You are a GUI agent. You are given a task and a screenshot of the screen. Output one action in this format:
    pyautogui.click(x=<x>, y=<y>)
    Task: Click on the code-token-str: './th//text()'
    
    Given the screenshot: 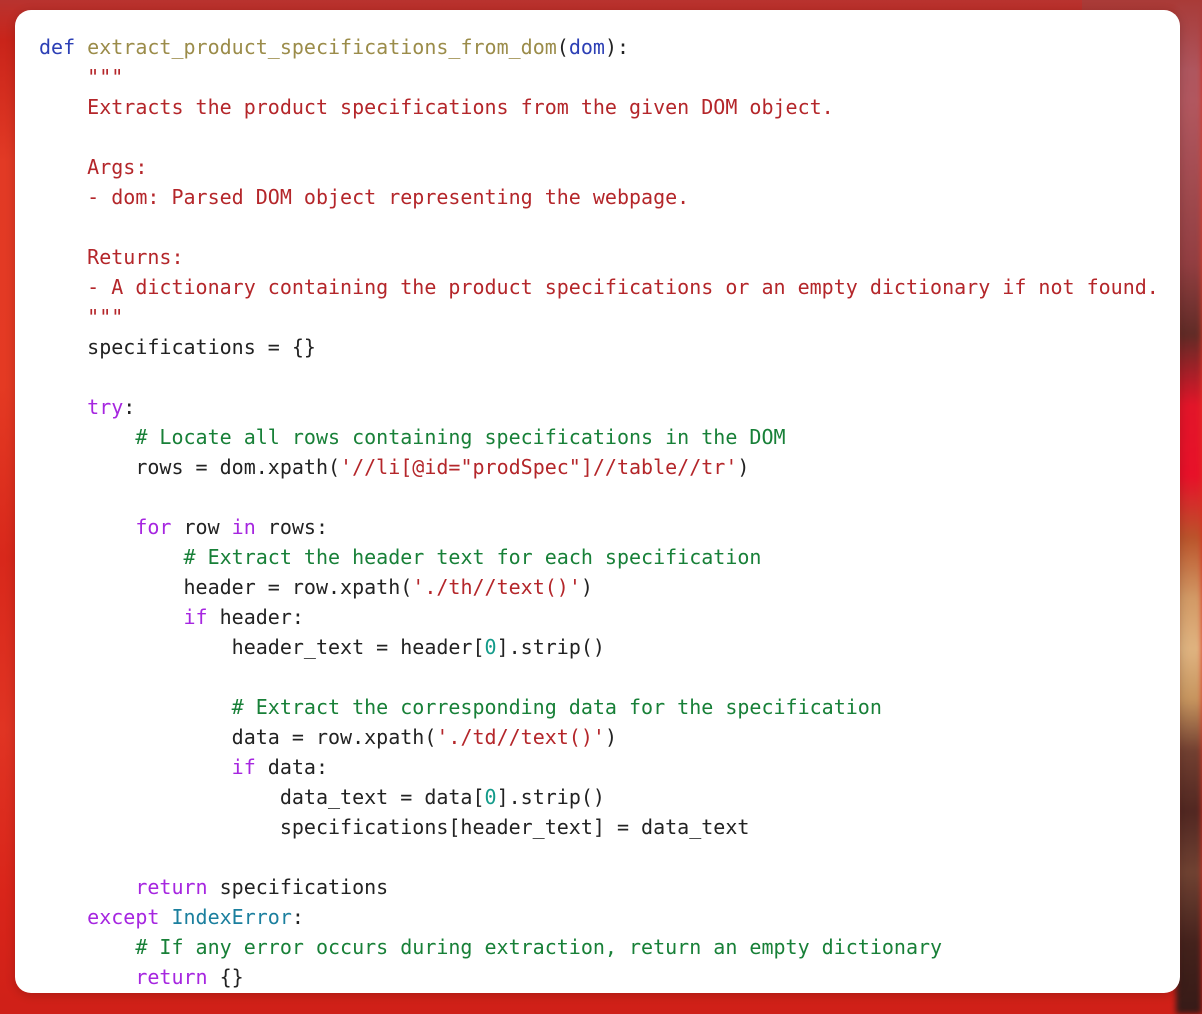 What is the action you would take?
    pyautogui.click(x=496, y=587)
    